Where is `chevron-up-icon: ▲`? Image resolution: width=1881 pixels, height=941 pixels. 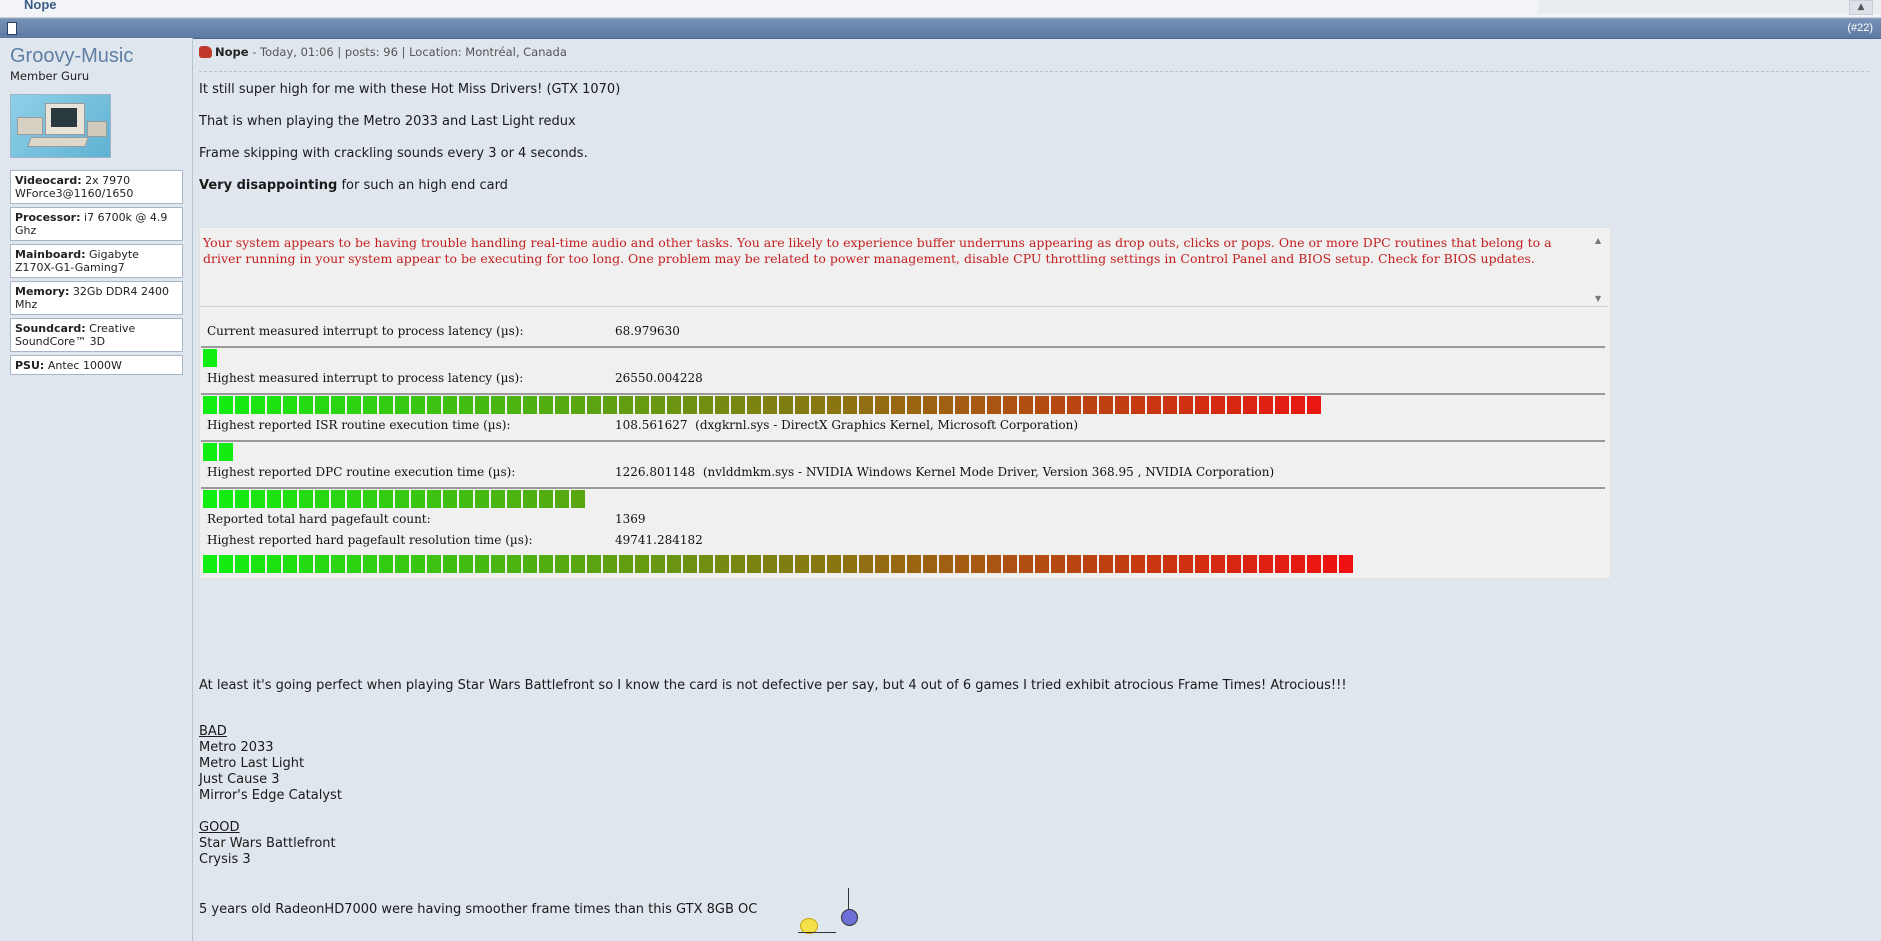 chevron-up-icon: ▲ is located at coordinates (1861, 7).